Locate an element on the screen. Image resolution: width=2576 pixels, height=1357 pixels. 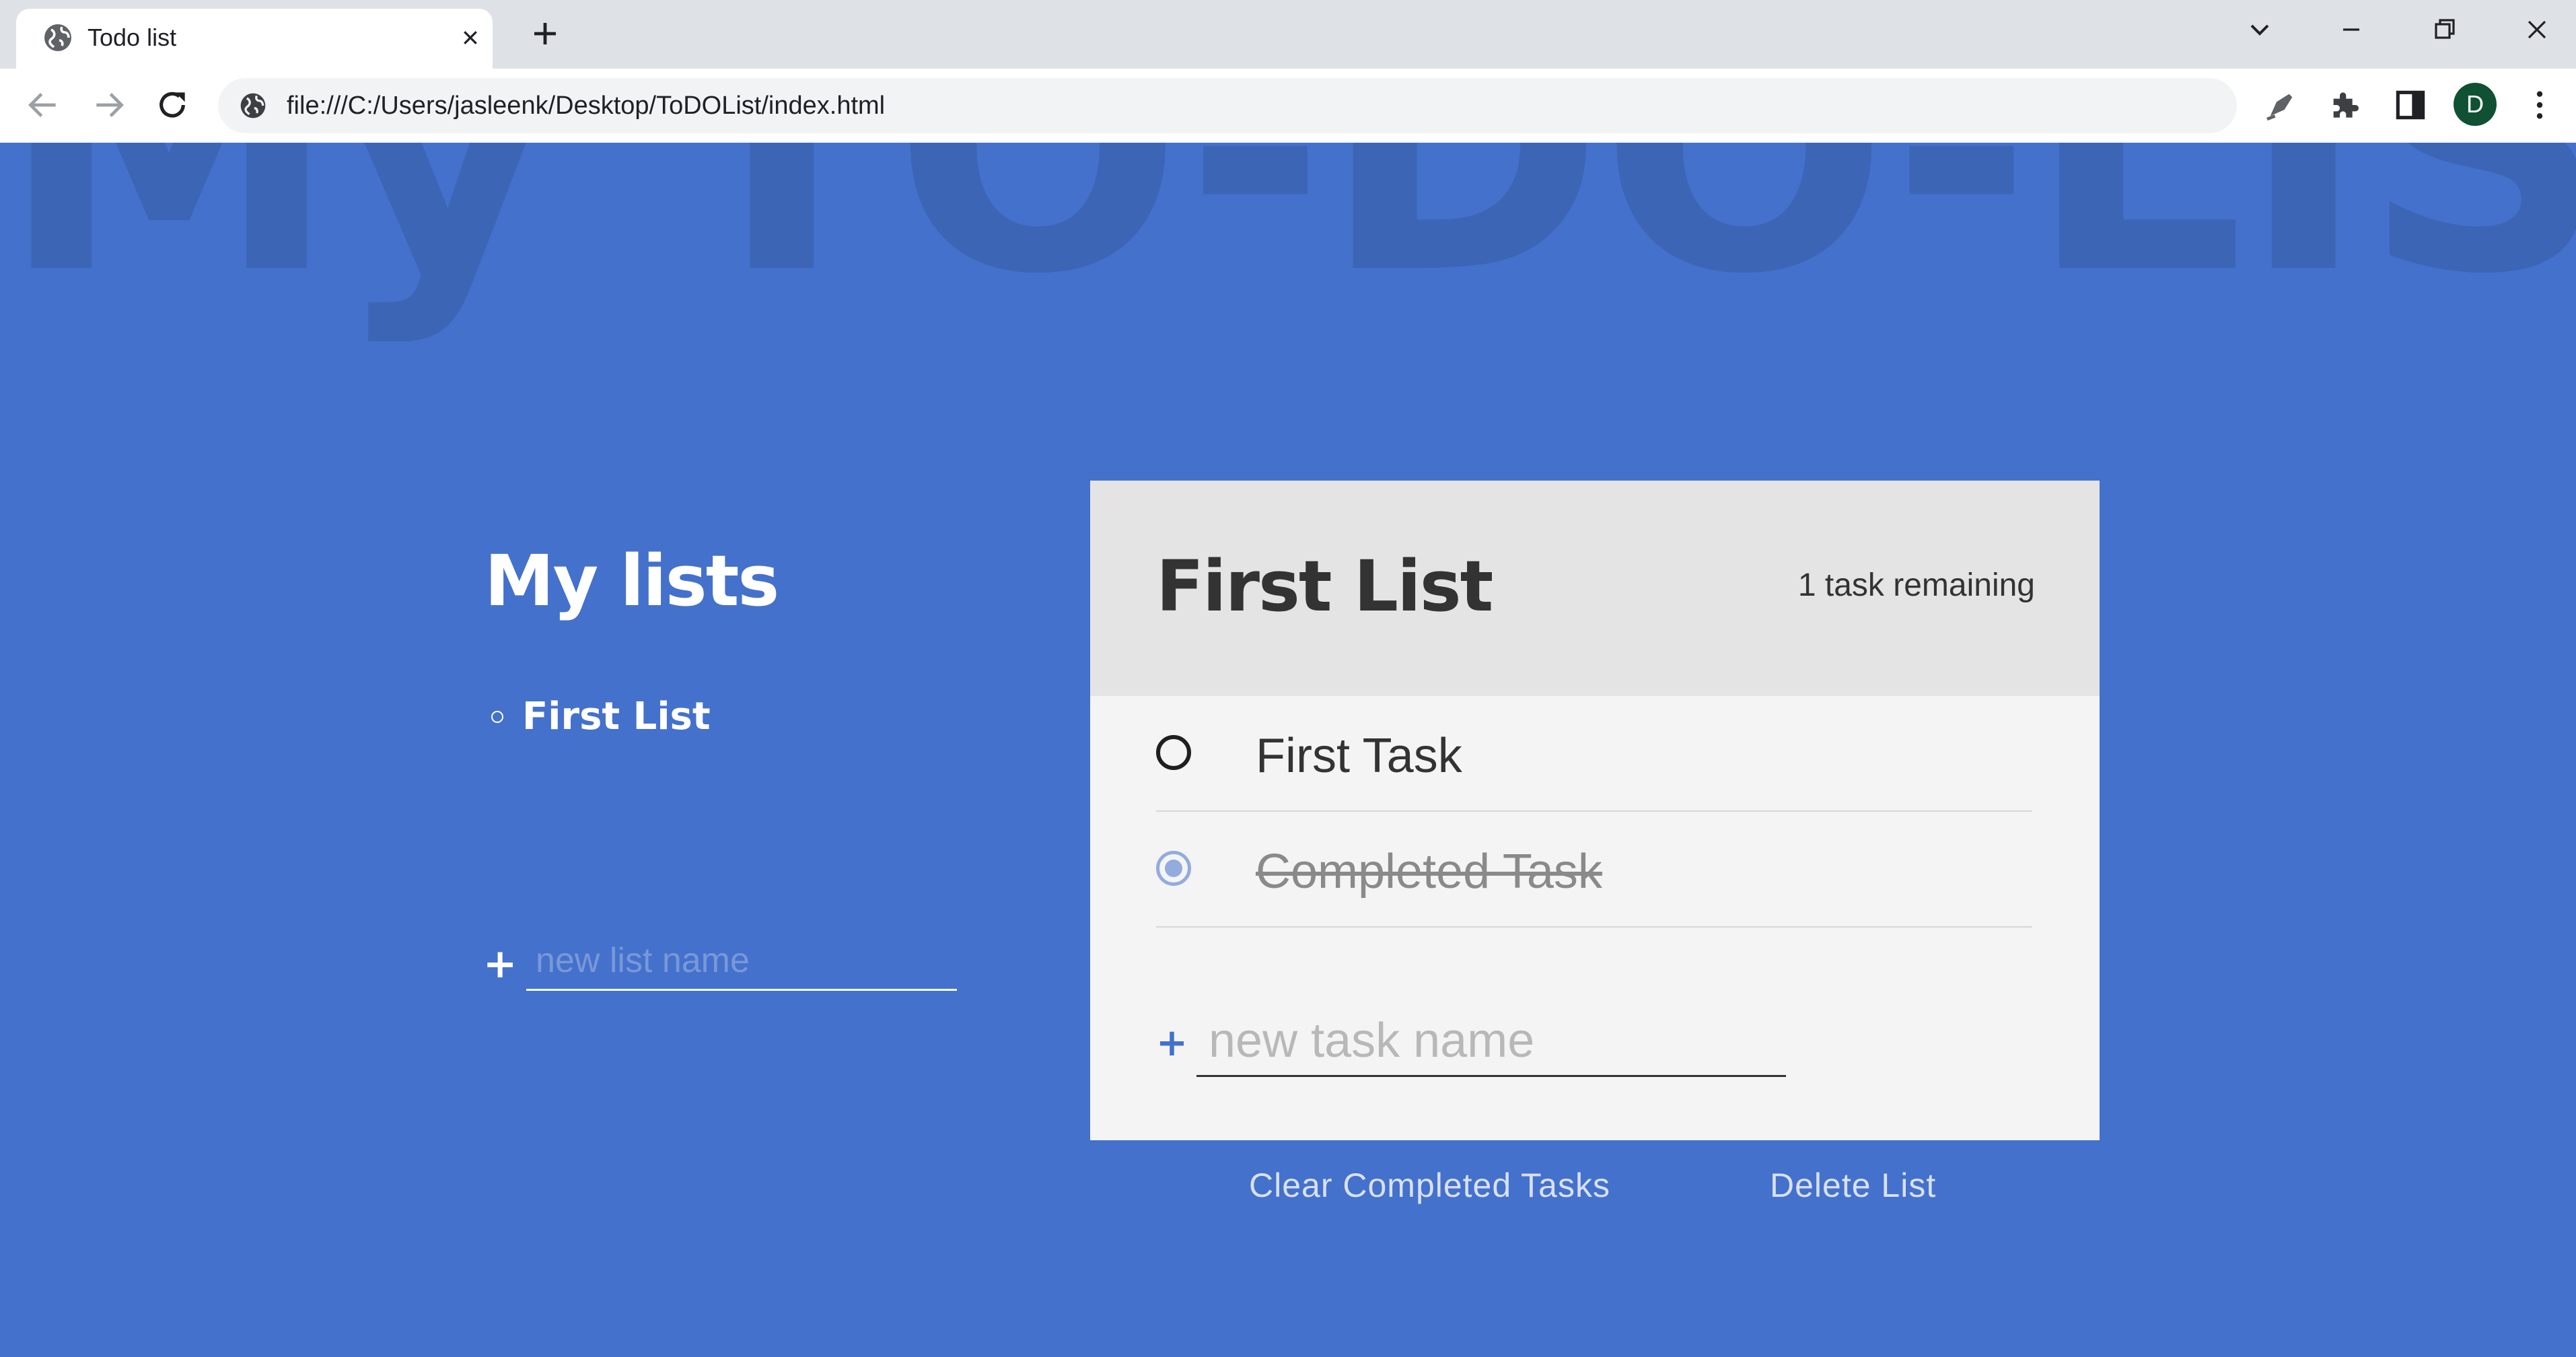
lists-heading: My lists is located at coordinates (632, 581).